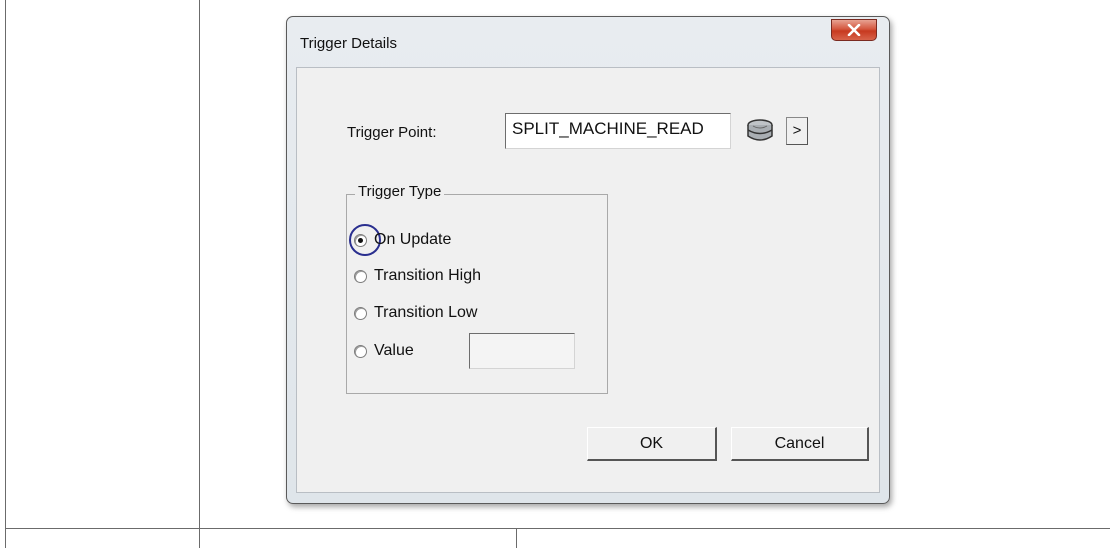 The height and width of the screenshot is (548, 1110). Describe the element at coordinates (516, 538) in the screenshot. I see `table-cell-divider` at that location.